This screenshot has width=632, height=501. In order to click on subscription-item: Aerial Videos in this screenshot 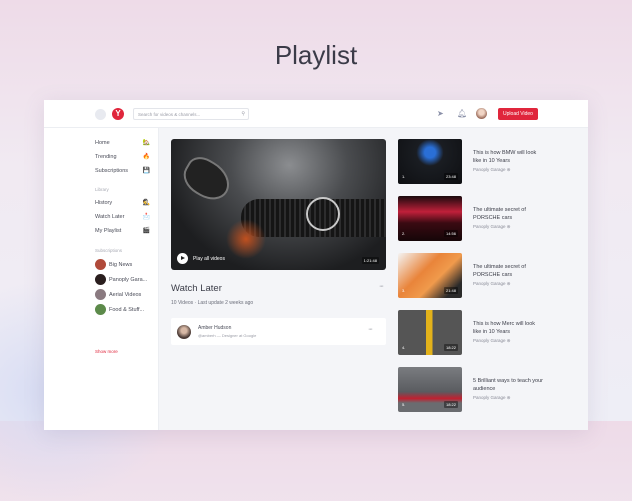, I will do `click(118, 295)`.